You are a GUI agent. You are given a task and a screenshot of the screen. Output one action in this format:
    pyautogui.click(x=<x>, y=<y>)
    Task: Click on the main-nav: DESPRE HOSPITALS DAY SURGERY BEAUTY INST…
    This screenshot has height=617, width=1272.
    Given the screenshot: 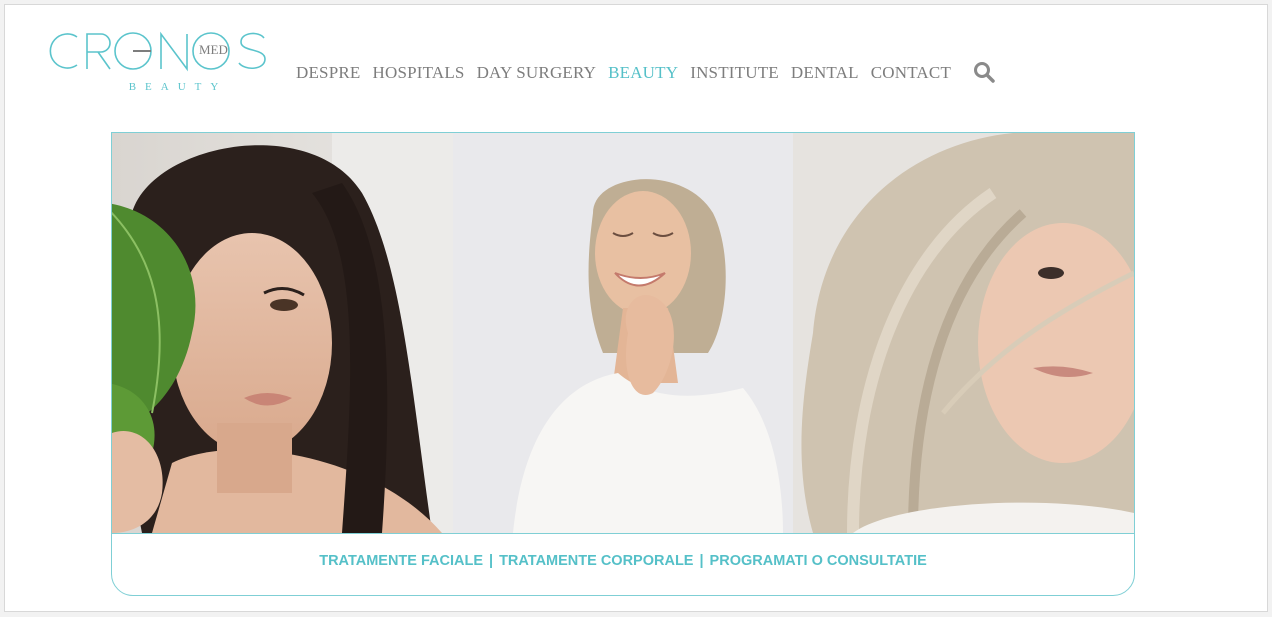 What is the action you would take?
    pyautogui.click(x=646, y=73)
    